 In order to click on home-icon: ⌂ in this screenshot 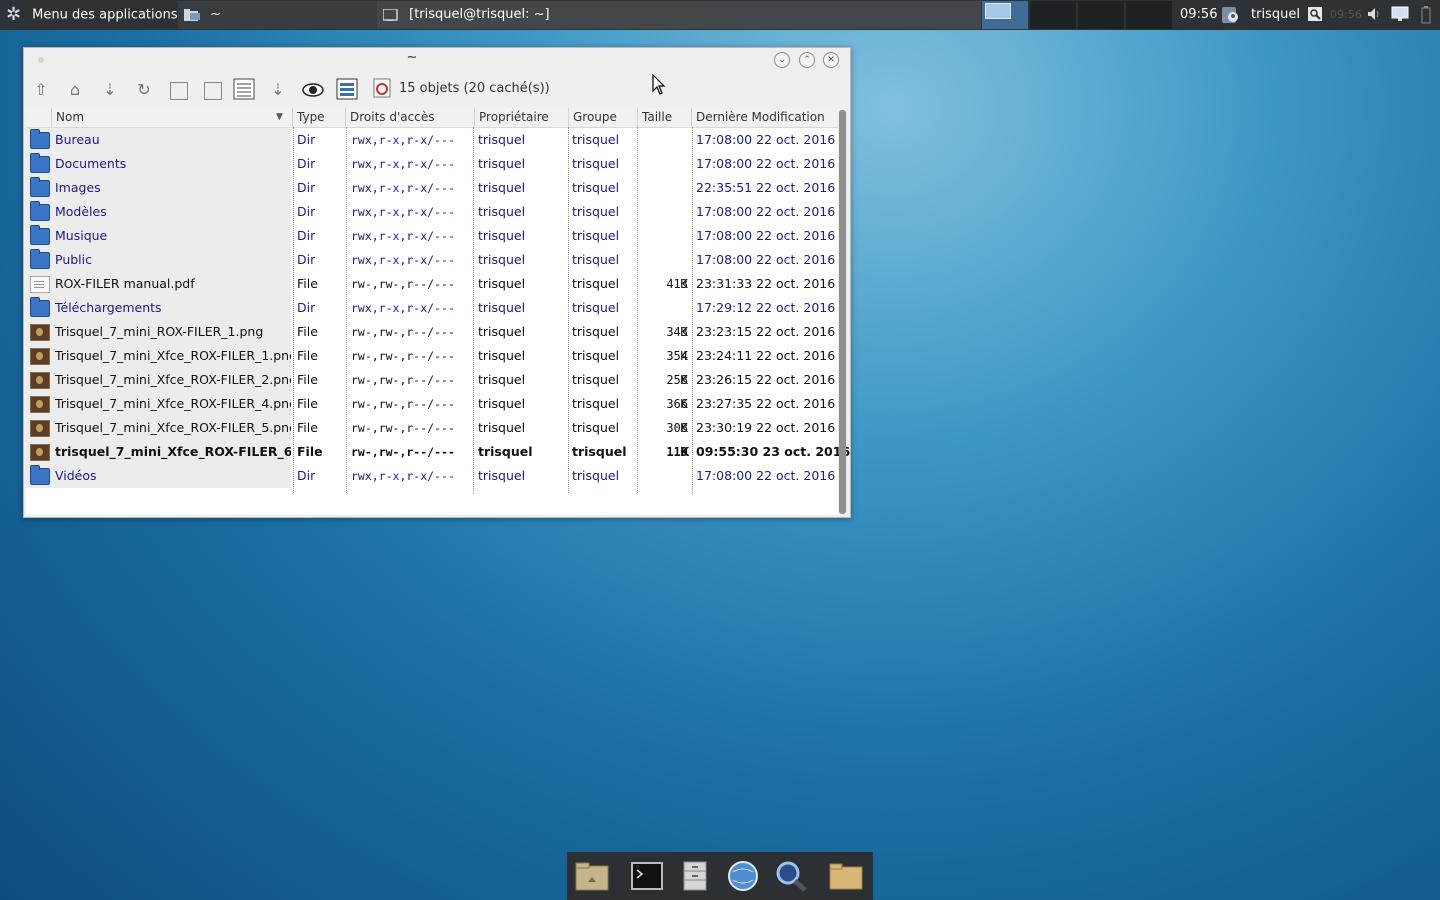, I will do `click(75, 90)`.